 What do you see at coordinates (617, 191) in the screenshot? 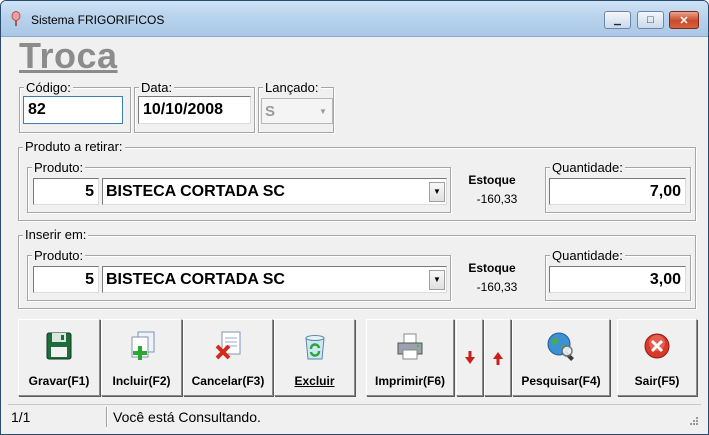
I see `retirar-quantidade-field: 7,00` at bounding box center [617, 191].